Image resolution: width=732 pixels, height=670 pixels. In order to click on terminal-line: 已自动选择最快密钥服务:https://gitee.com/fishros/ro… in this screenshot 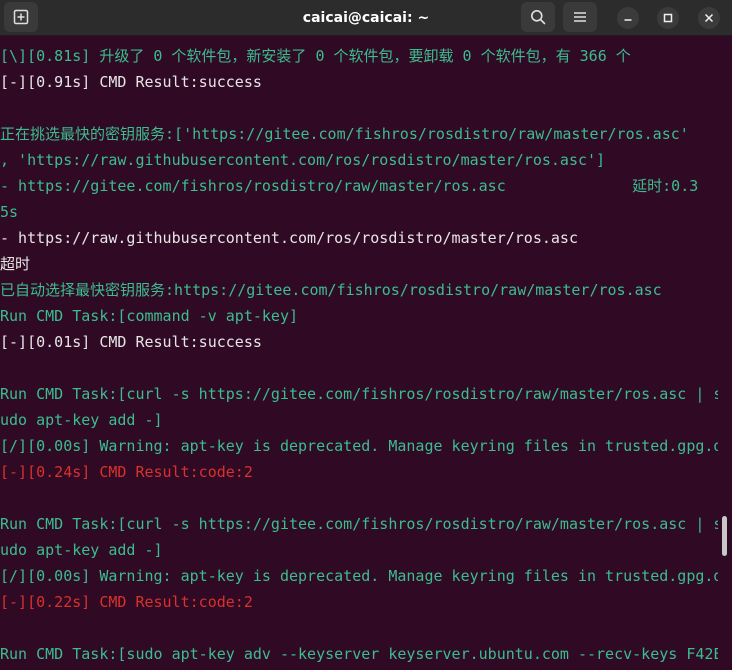, I will do `click(331, 290)`.